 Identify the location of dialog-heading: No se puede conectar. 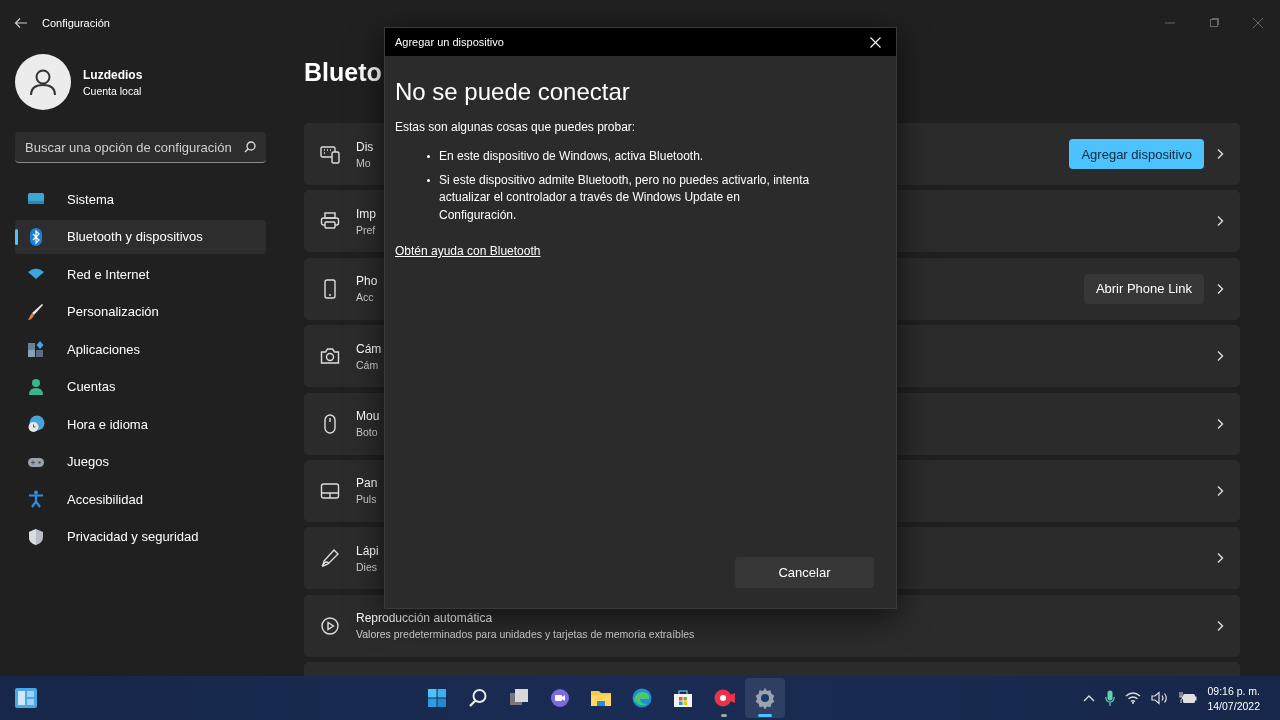
(513, 92).